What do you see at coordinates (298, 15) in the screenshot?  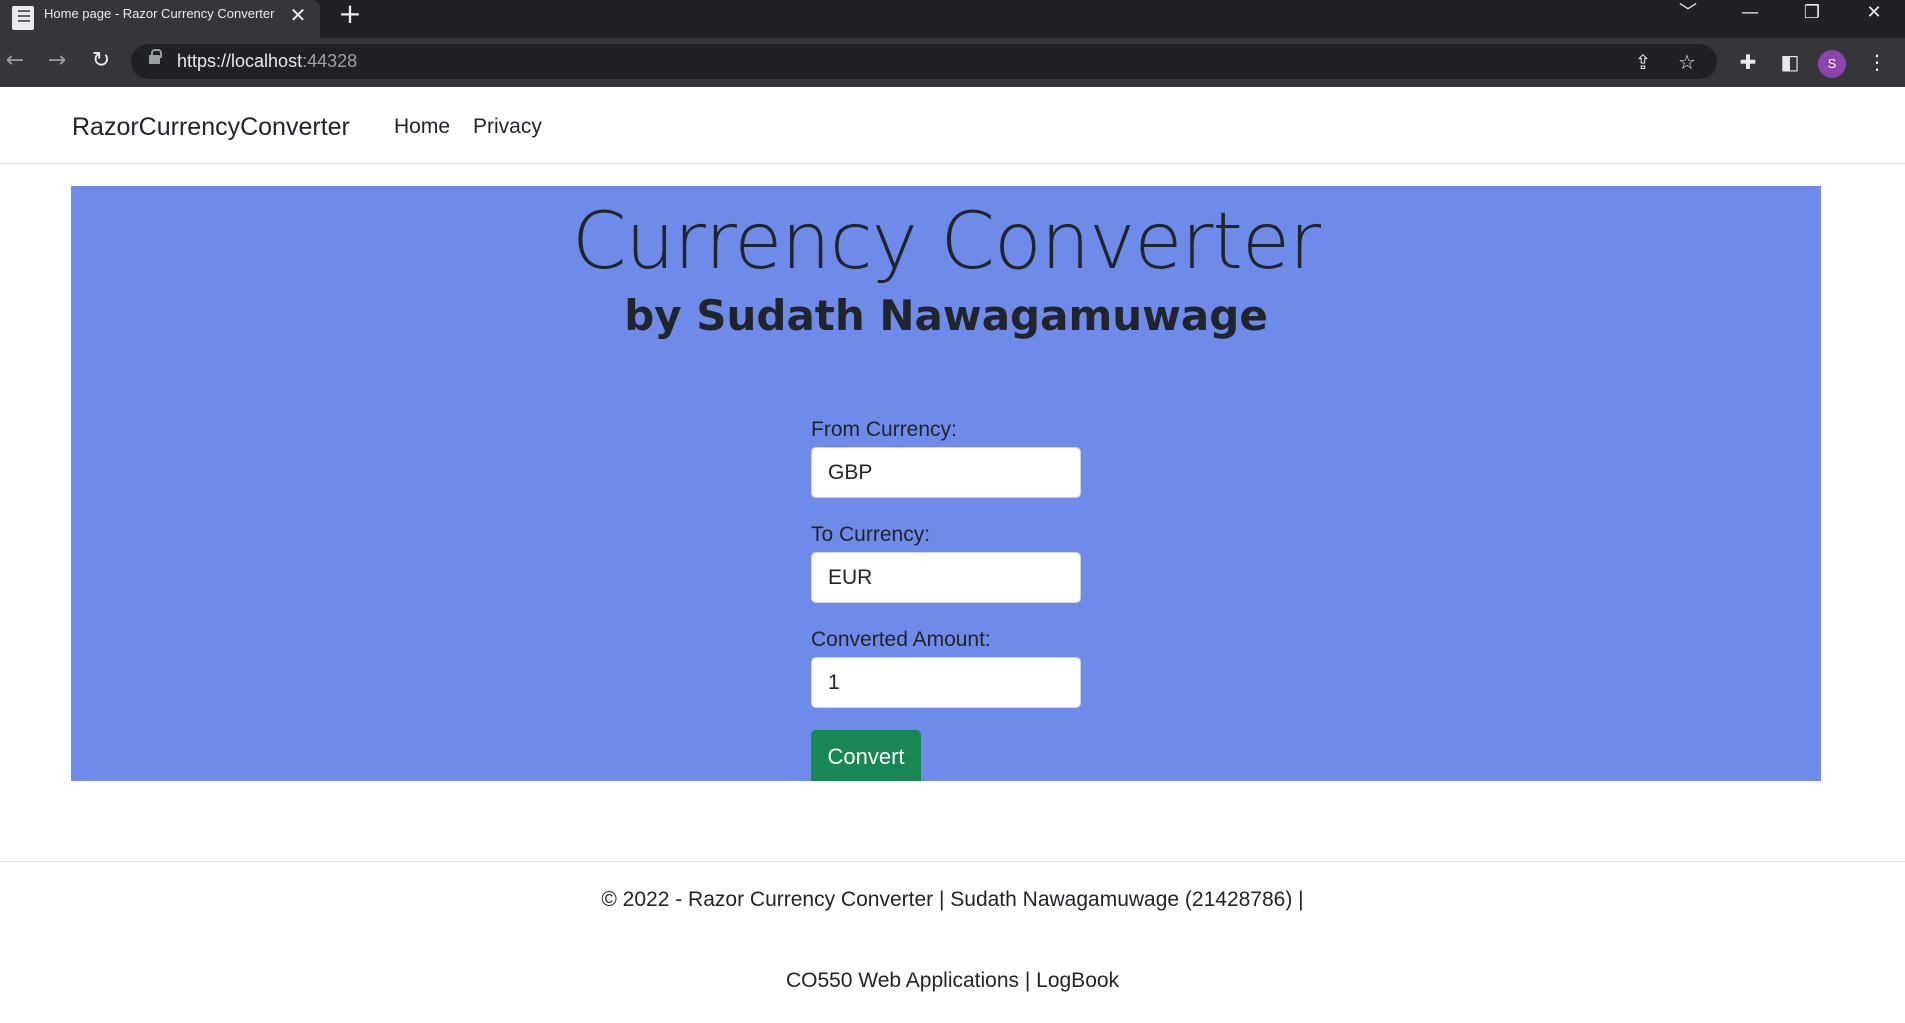 I see `close-tab-icon: ✕` at bounding box center [298, 15].